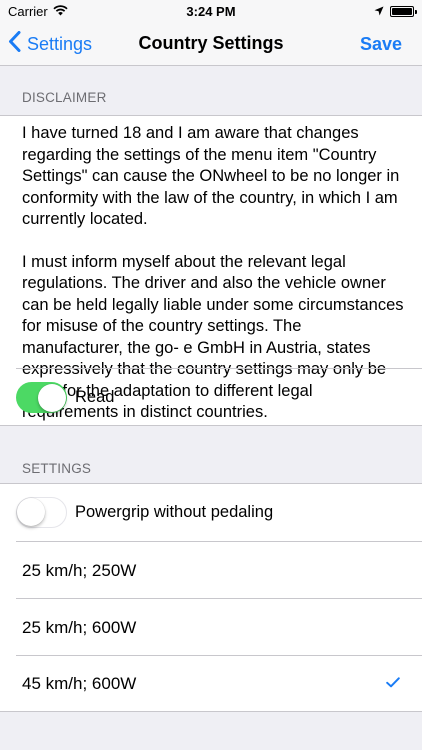 The height and width of the screenshot is (750, 422). Describe the element at coordinates (381, 44) in the screenshot. I see `save-button: Save` at that location.